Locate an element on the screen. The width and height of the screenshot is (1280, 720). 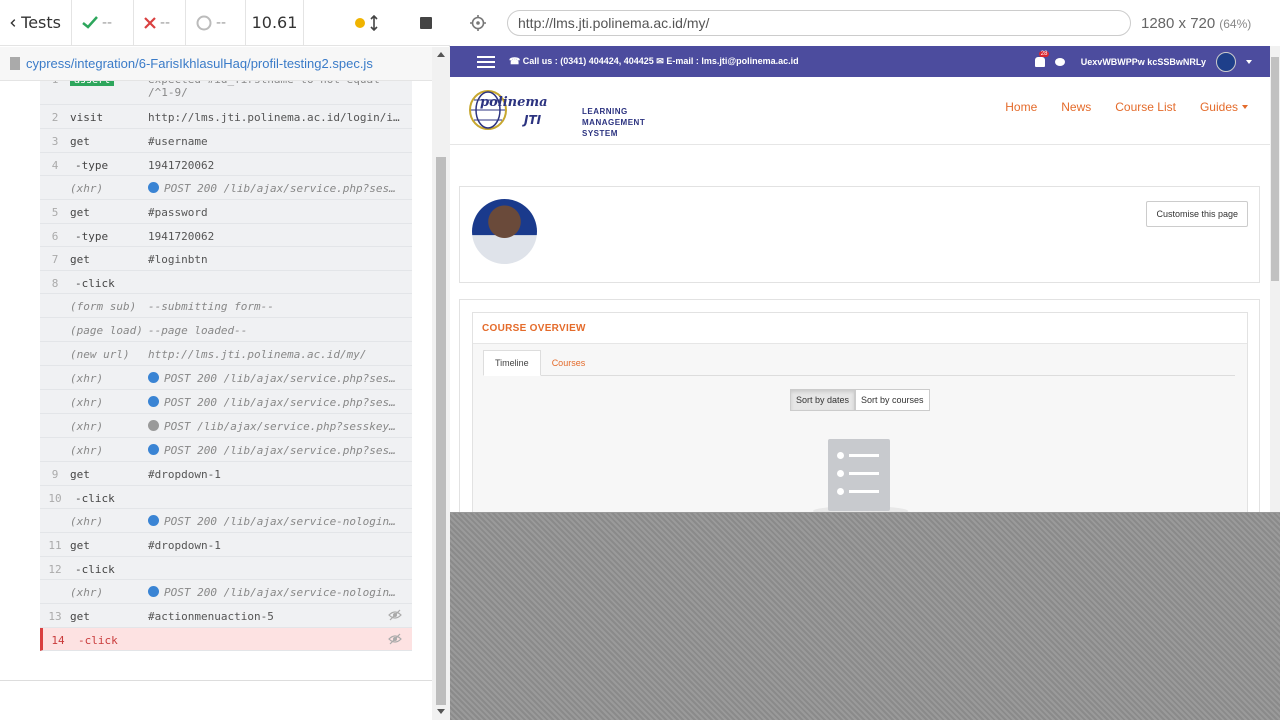
reporter-scroll-thumb is located at coordinates (441, 431).